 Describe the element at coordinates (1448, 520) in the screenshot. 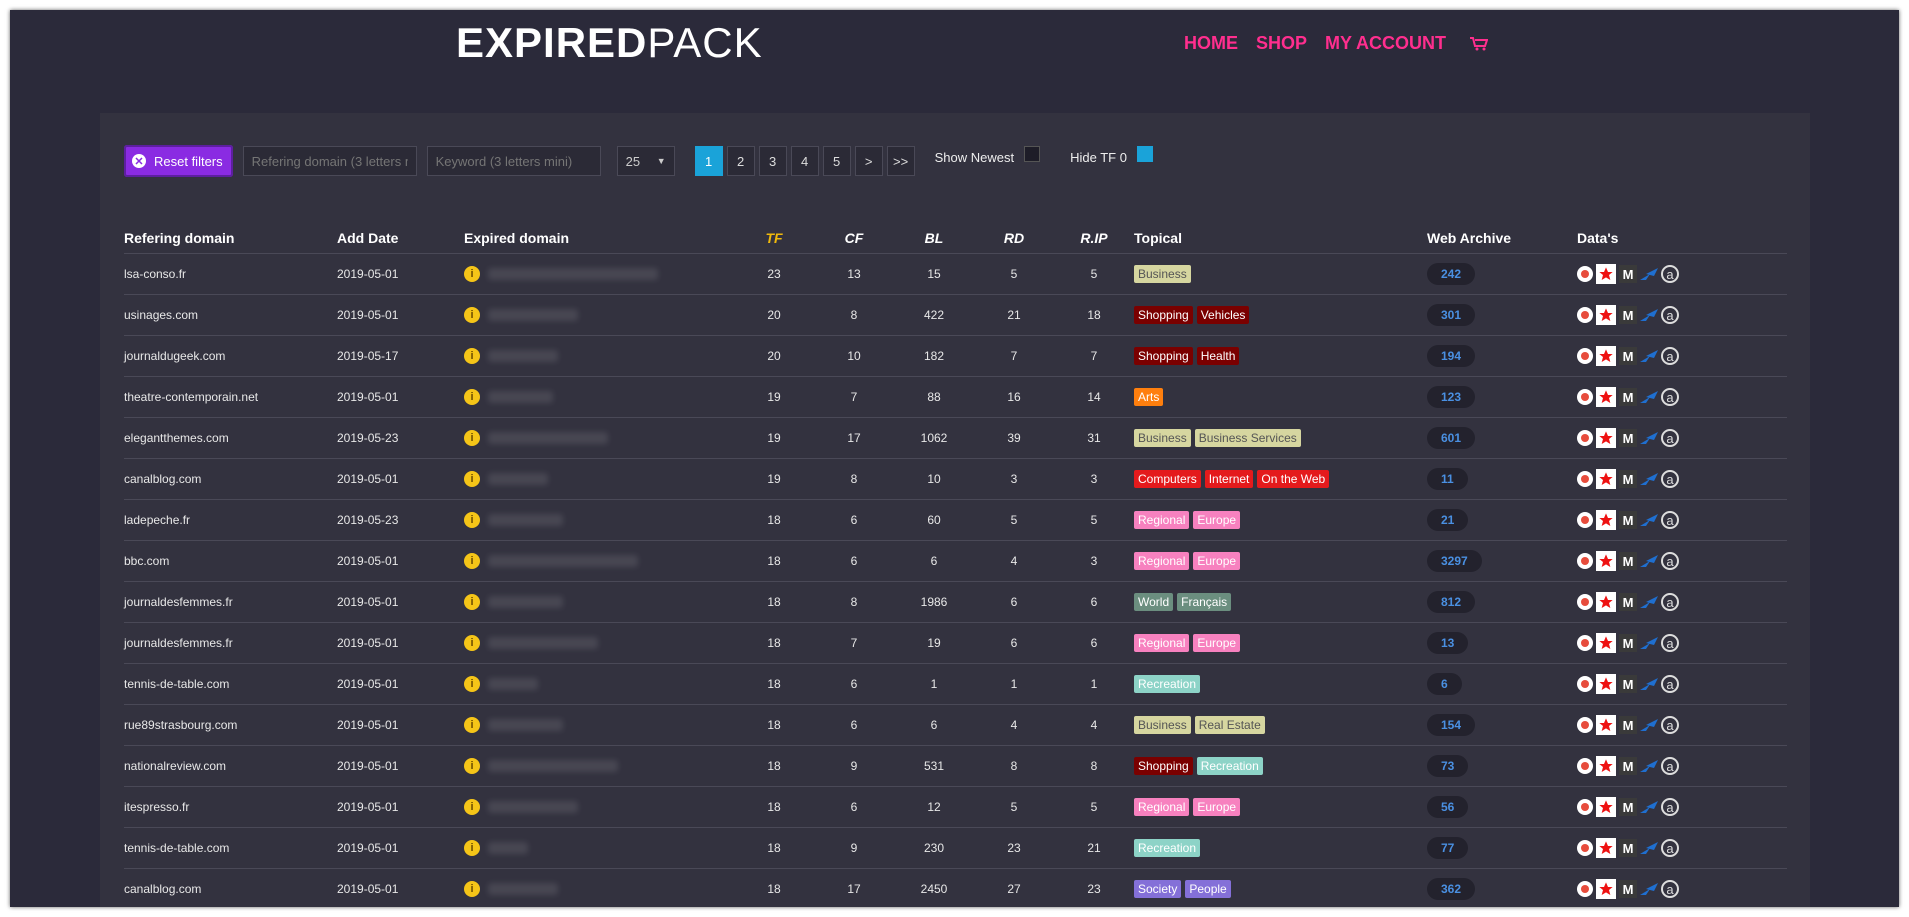

I see `web-archive-count: 21` at that location.